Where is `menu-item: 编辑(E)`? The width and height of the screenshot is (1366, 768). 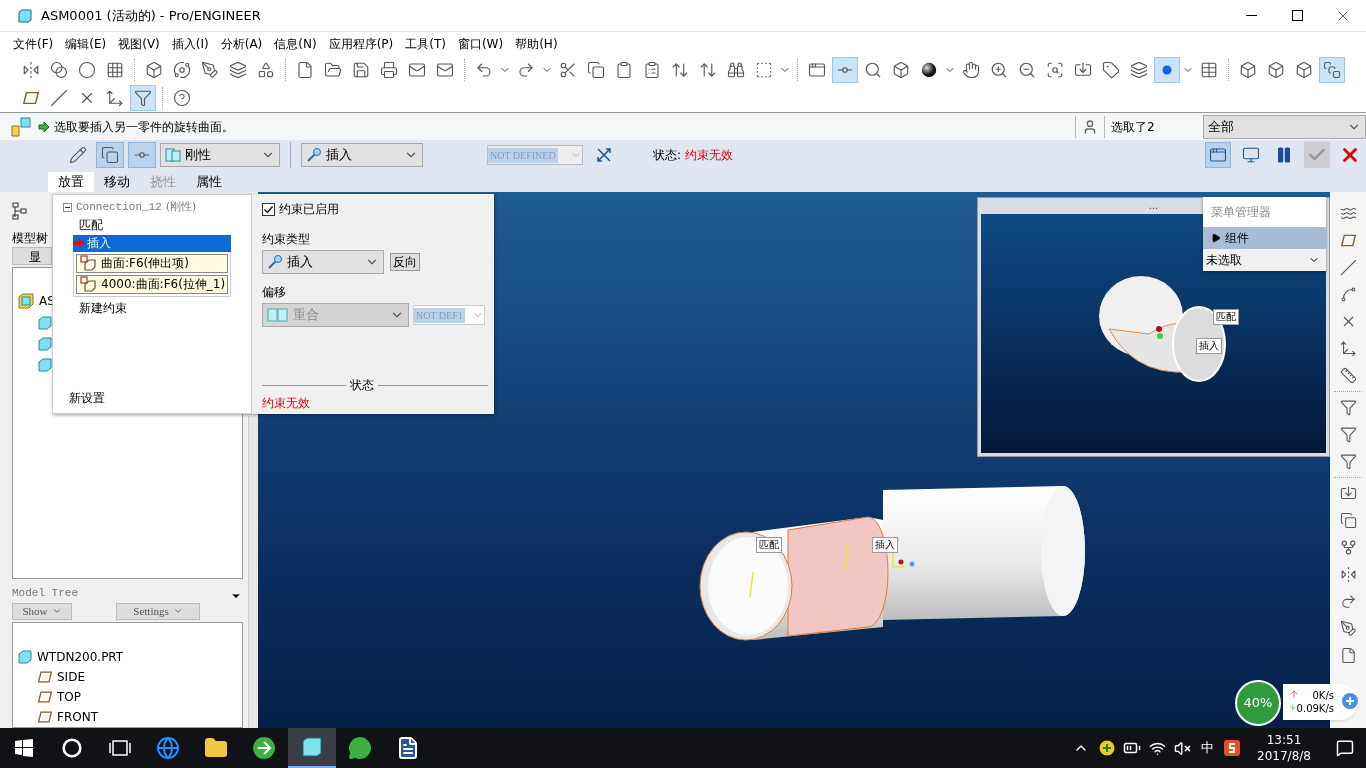
menu-item: 编辑(E) is located at coordinates (86, 44).